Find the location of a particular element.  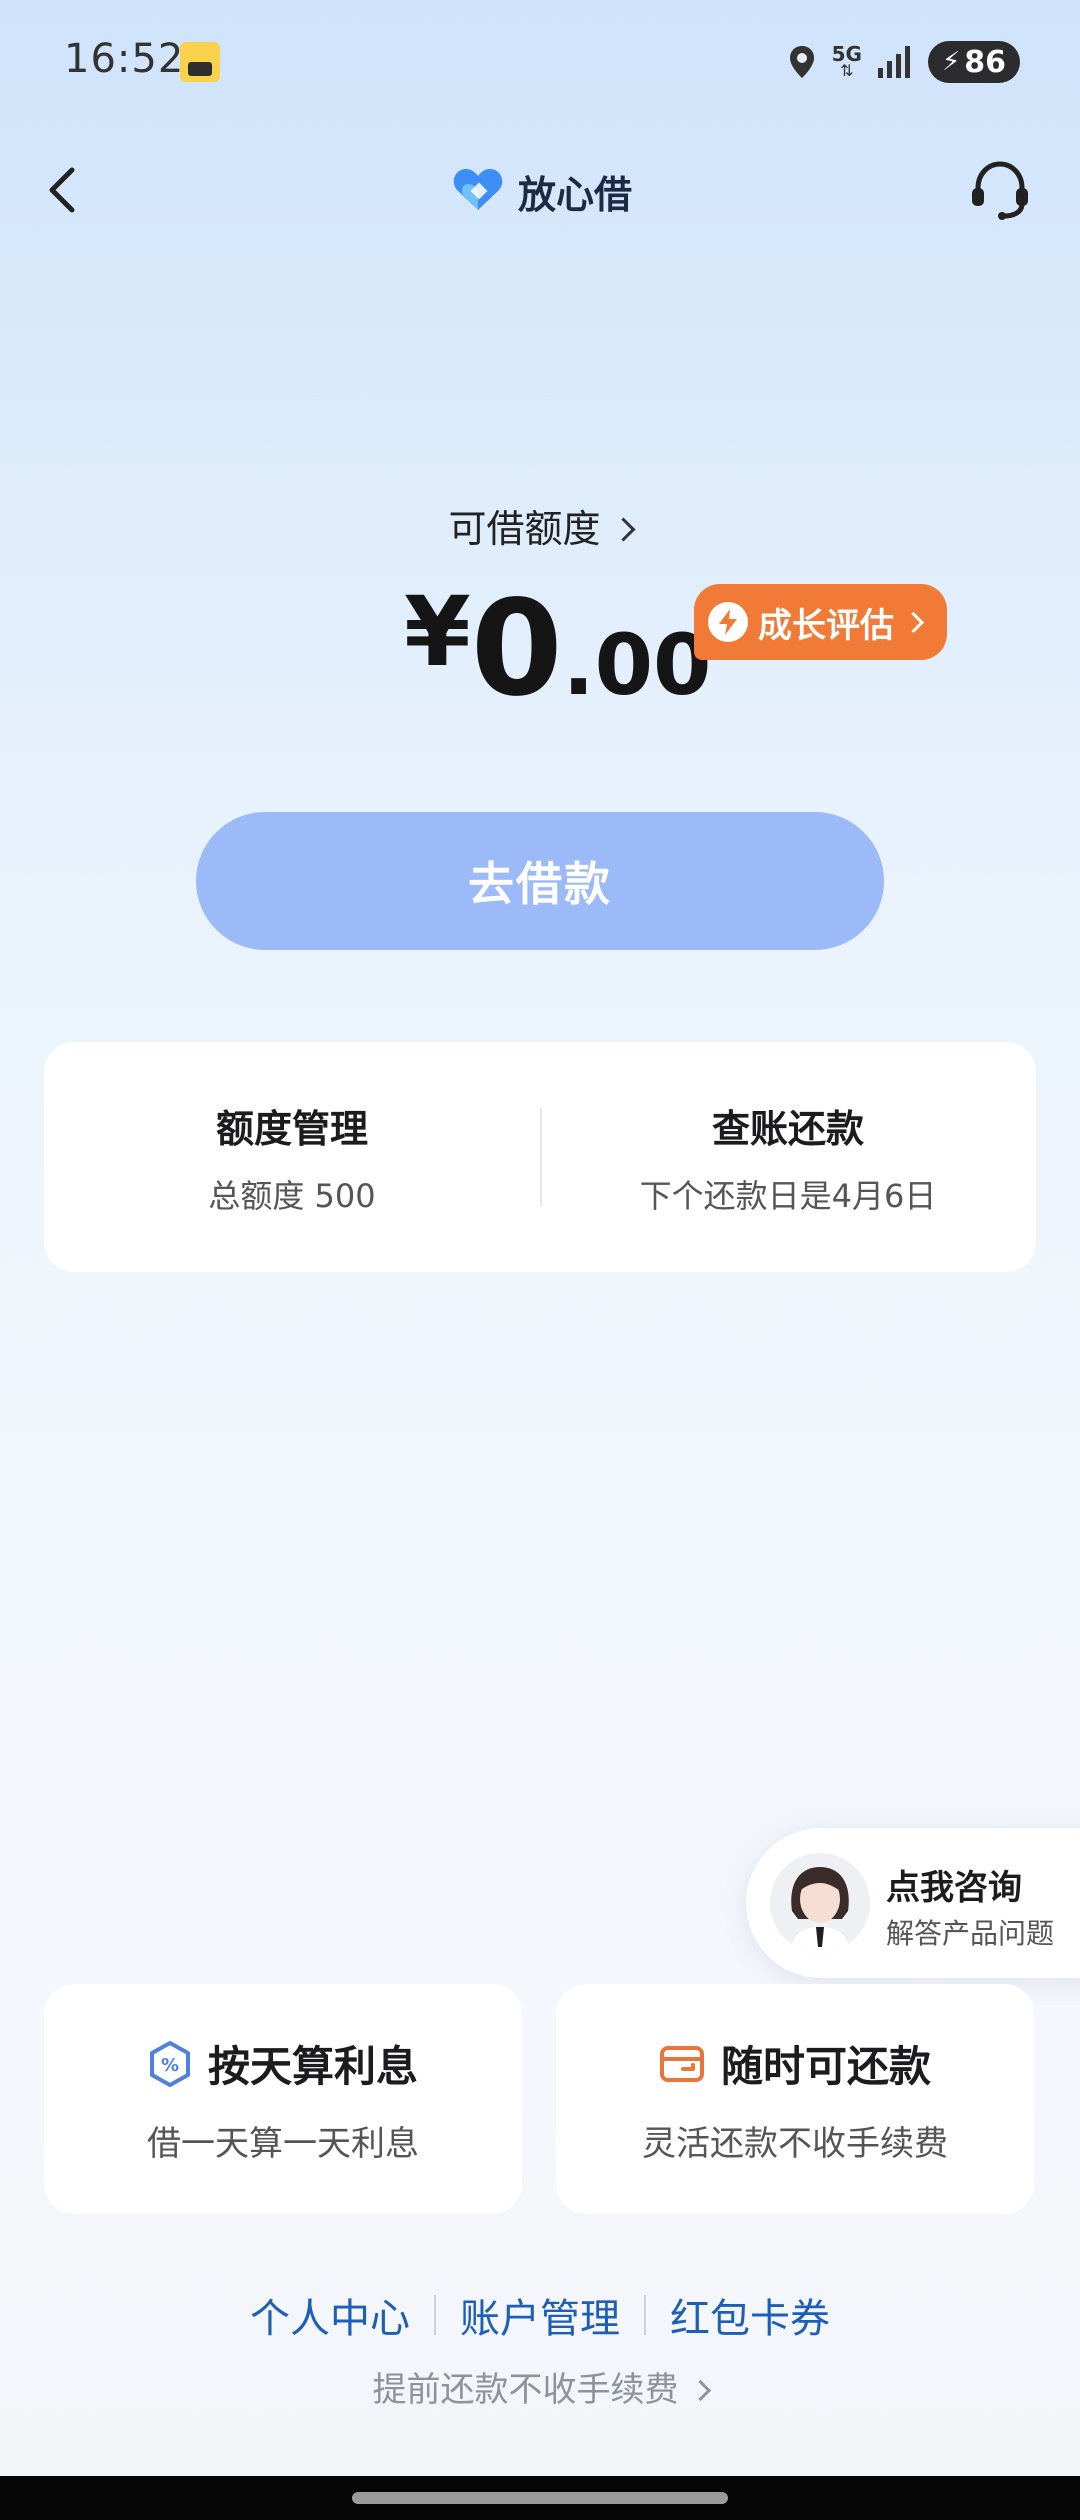

feature-subtitle: 借一天算一天利息 is located at coordinates (283, 2144).